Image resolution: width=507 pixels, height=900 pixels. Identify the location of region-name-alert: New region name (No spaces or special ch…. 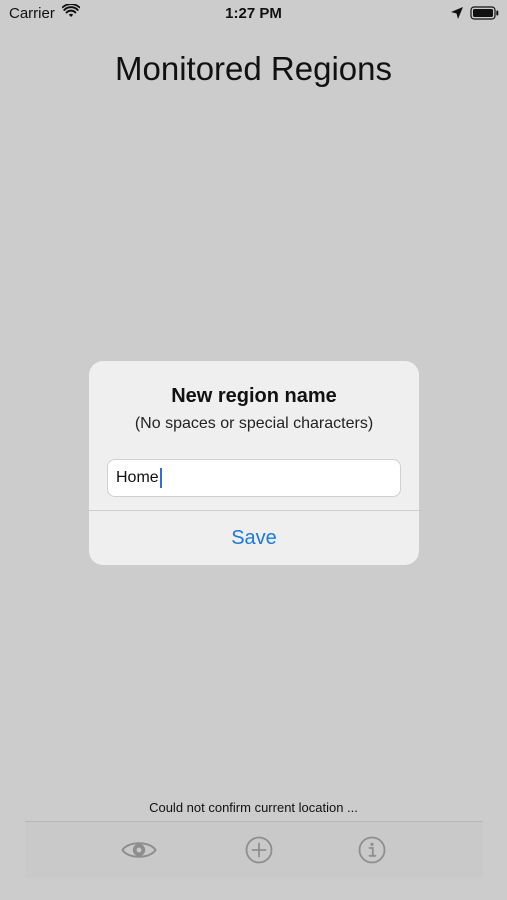
(254, 463).